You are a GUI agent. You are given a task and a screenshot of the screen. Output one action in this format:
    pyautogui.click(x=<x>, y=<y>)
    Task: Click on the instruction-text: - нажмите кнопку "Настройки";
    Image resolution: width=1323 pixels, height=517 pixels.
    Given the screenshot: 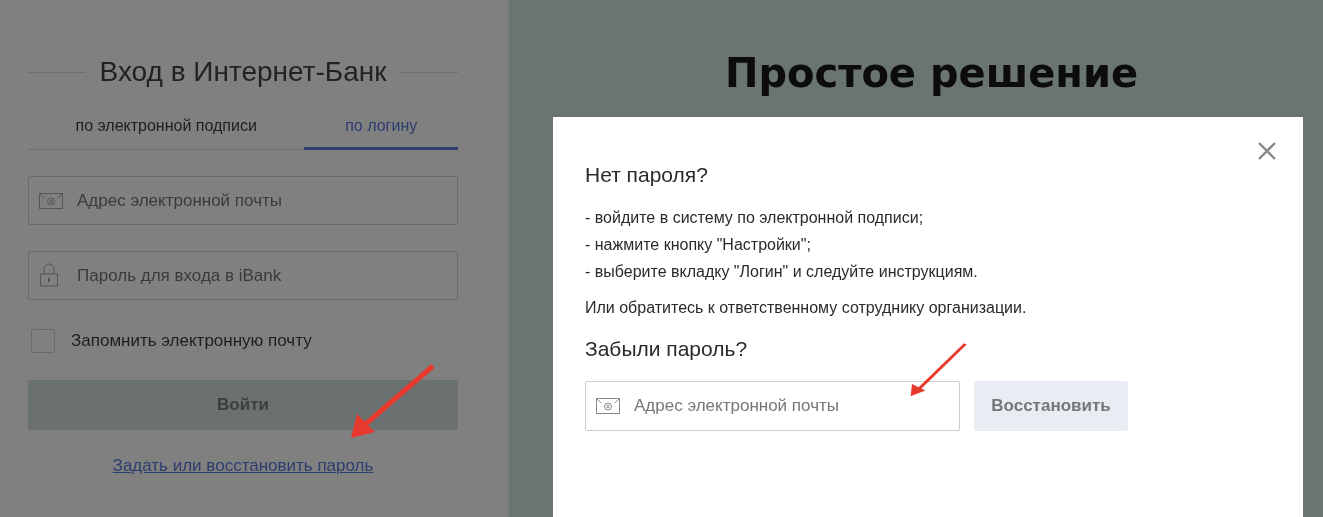 What is the action you would take?
    pyautogui.click(x=698, y=245)
    